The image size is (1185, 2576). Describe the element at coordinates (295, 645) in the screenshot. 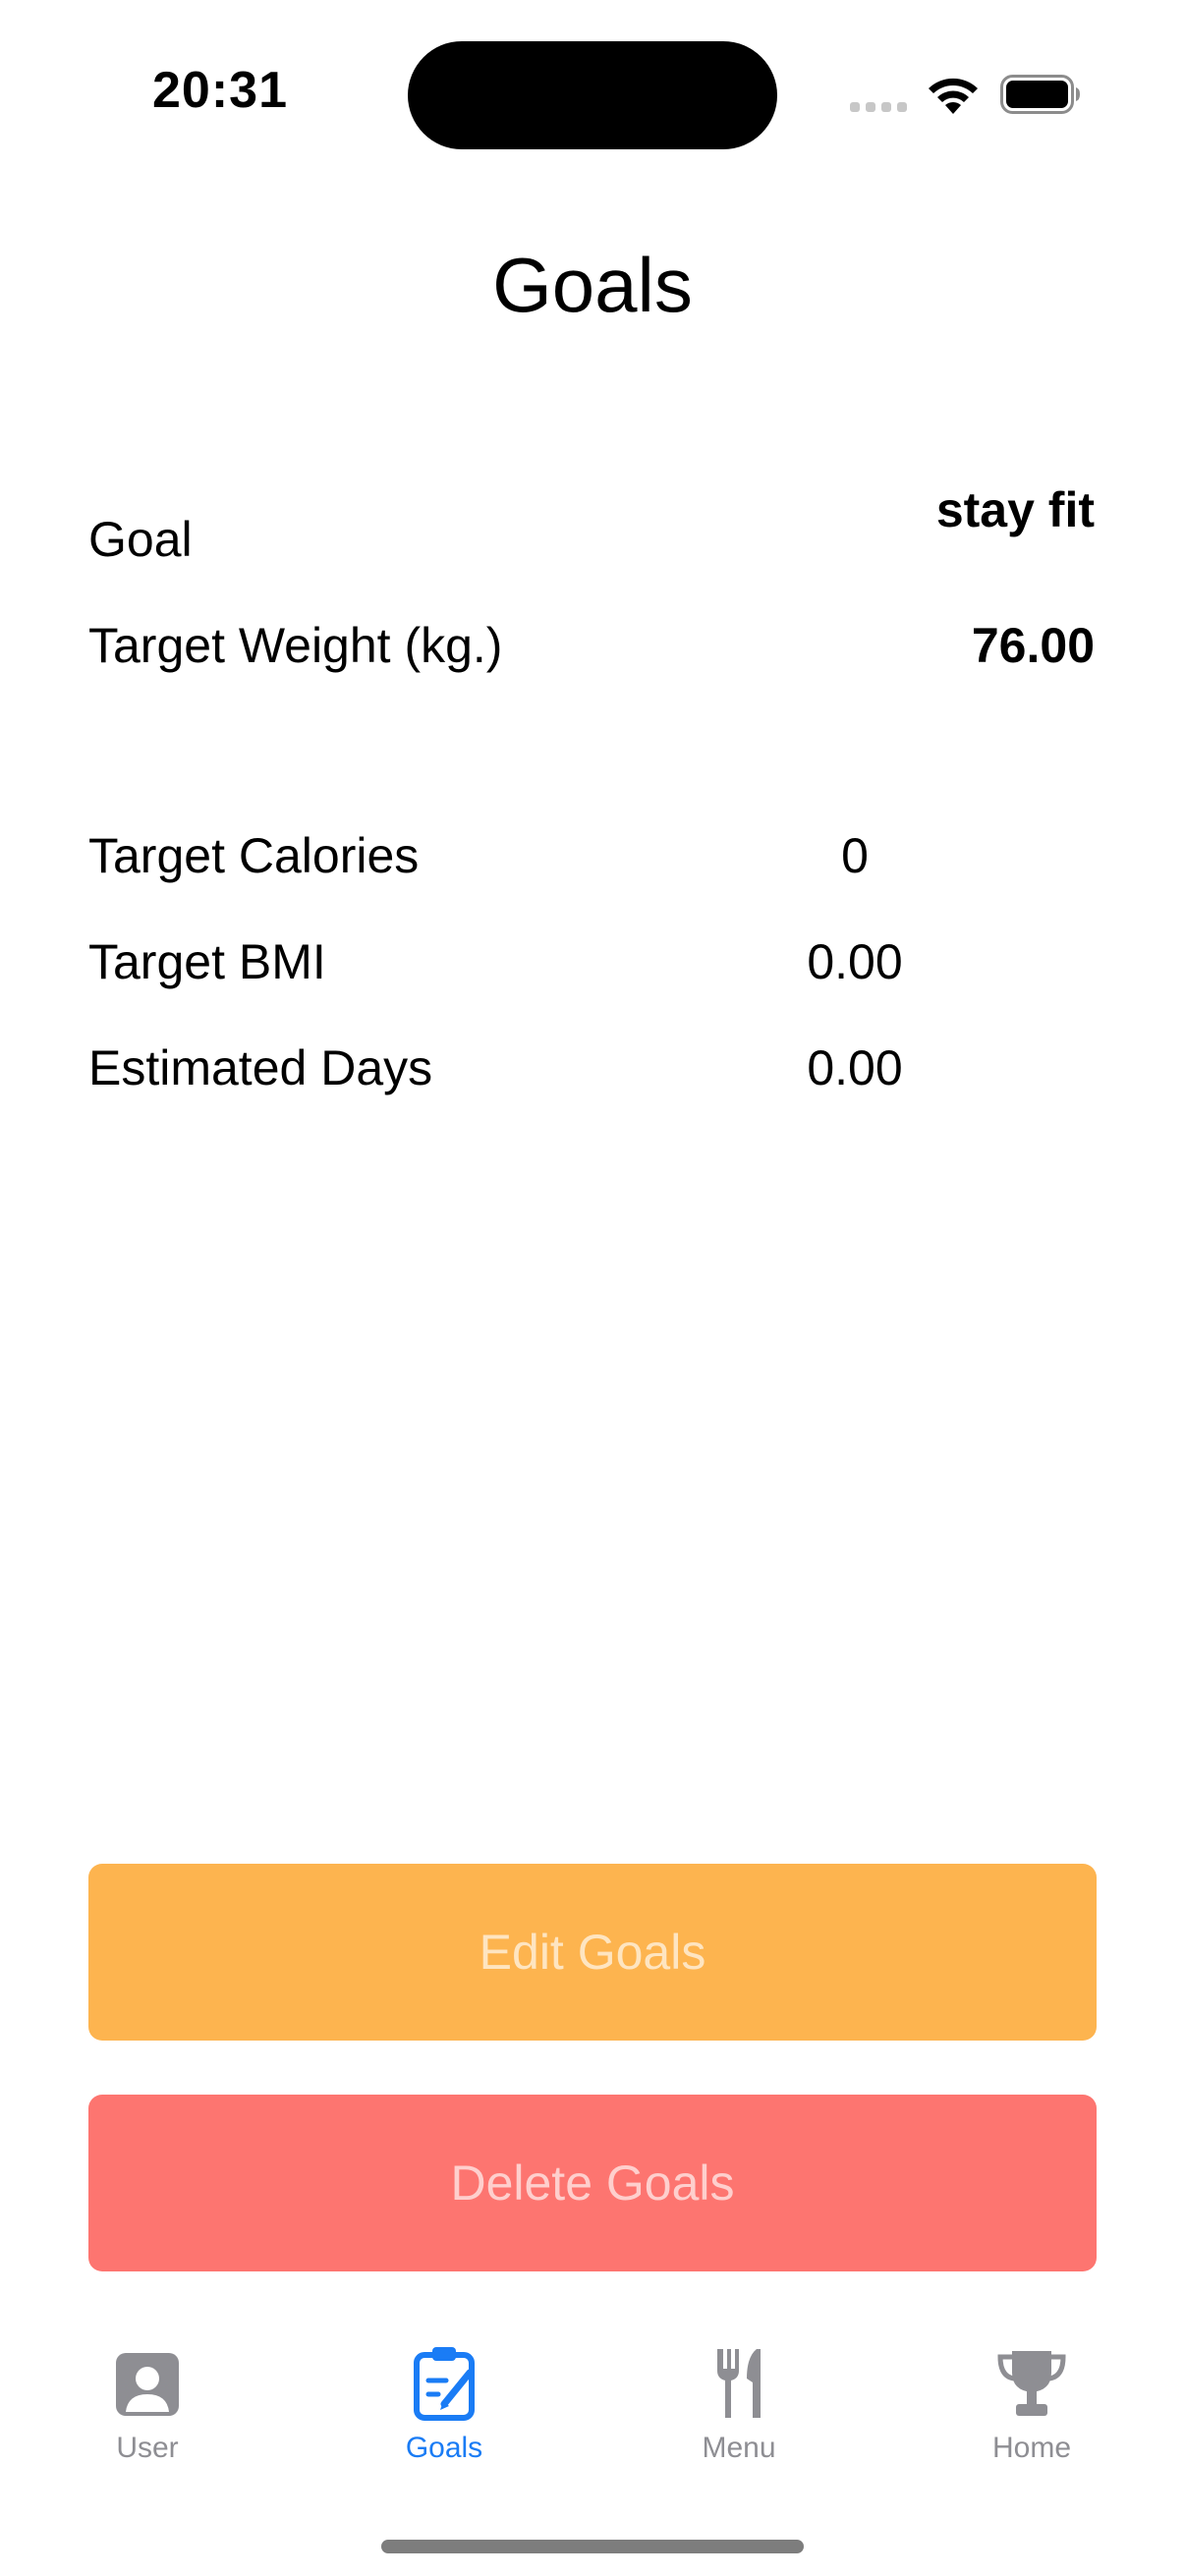

I see `target-weight-label: Target Weight (kg.)` at that location.